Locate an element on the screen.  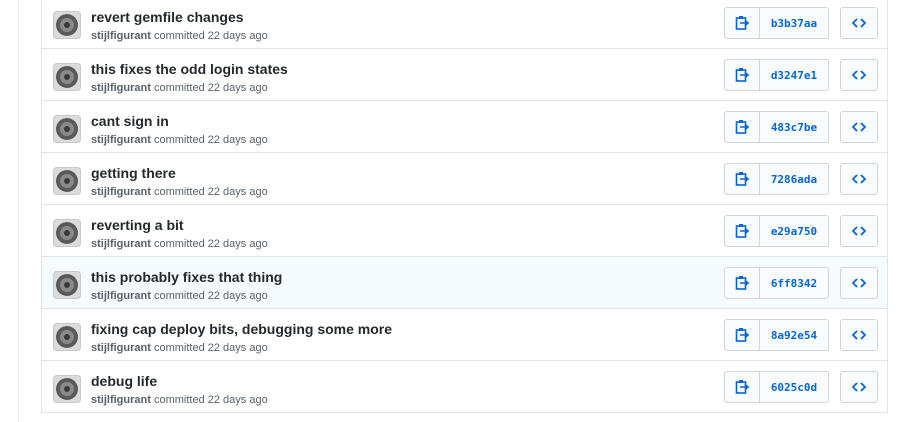
sha-button-group: 8a92e54 is located at coordinates (776, 335).